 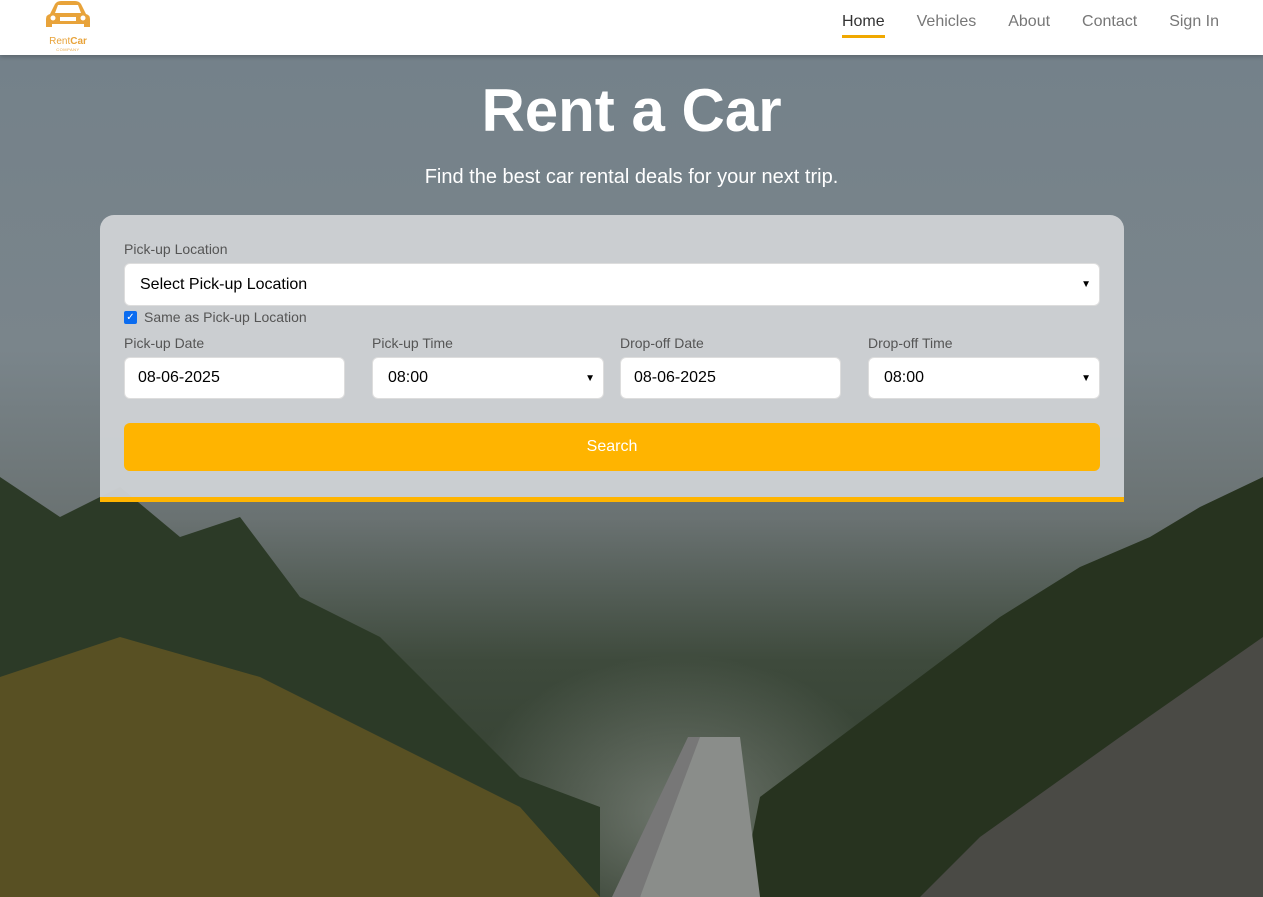 What do you see at coordinates (947, 25) in the screenshot?
I see `nav-vehicles: Vehicles` at bounding box center [947, 25].